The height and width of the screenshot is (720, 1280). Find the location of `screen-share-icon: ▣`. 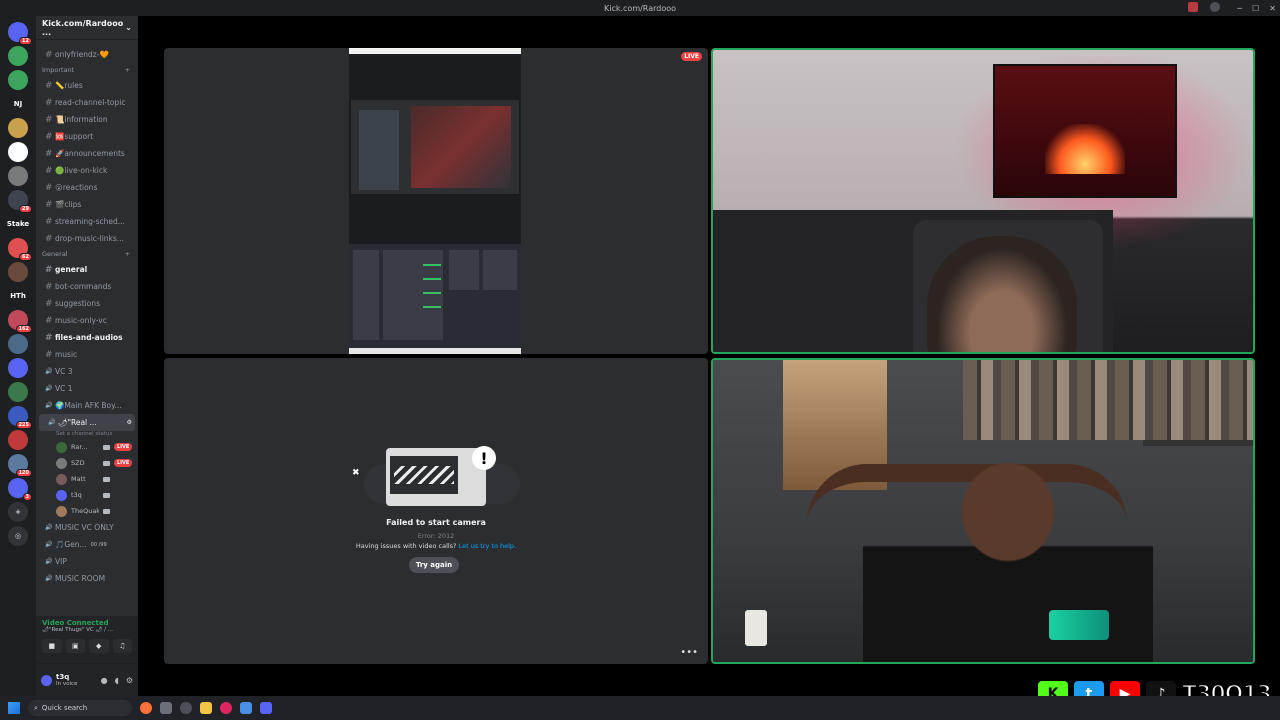

screen-share-icon: ▣ is located at coordinates (75, 646).